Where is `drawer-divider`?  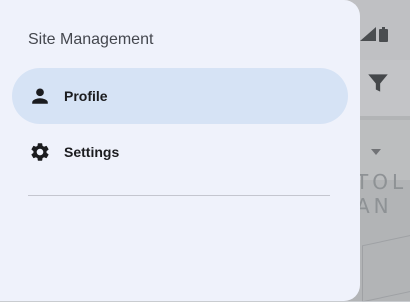
drawer-divider is located at coordinates (179, 195).